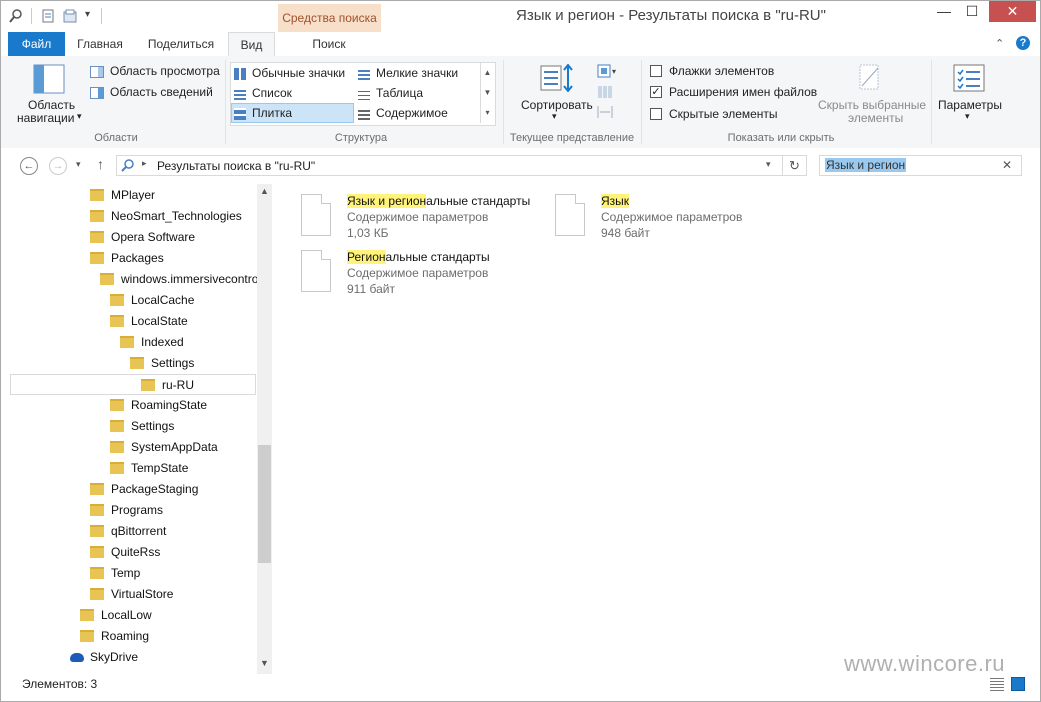  What do you see at coordinates (48, 16) in the screenshot?
I see `properties-icon` at bounding box center [48, 16].